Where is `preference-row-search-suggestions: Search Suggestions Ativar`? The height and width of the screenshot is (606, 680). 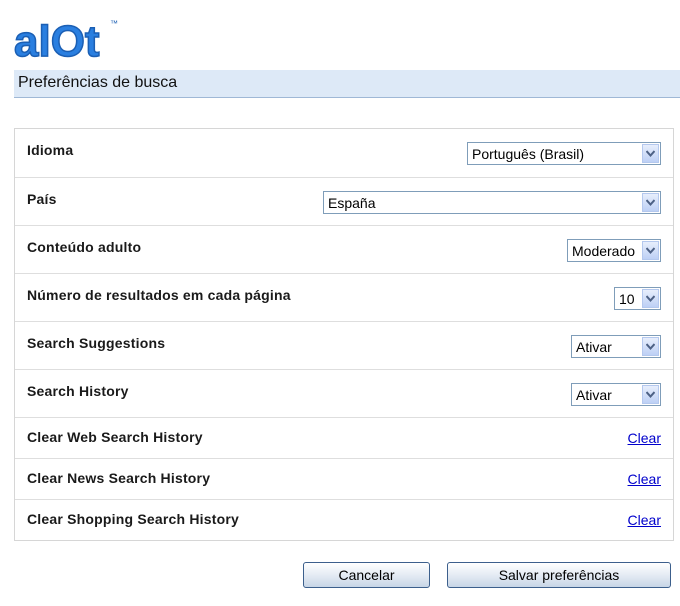
preference-row-search-suggestions: Search Suggestions Ativar is located at coordinates (344, 345).